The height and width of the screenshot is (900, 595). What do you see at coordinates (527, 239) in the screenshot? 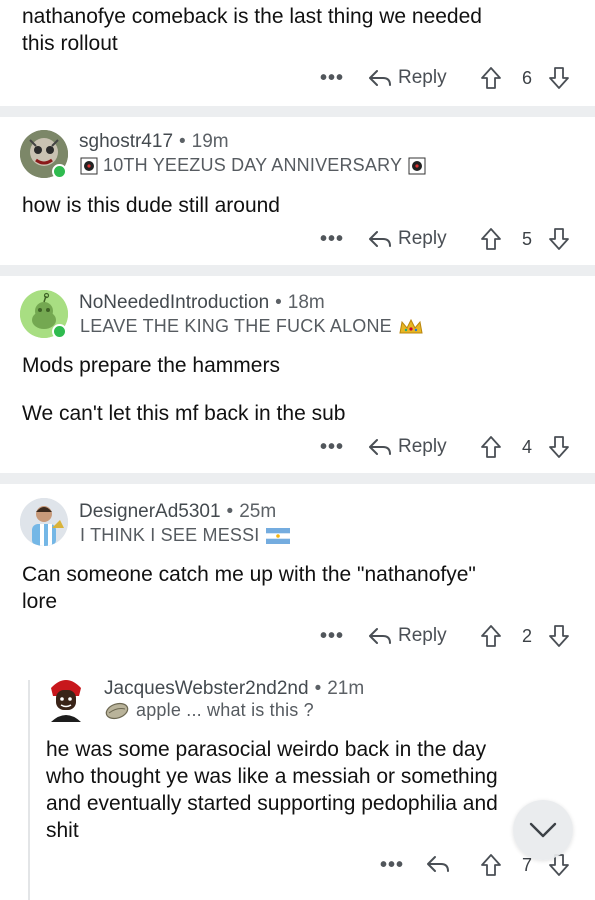
I see `vote-count: 5` at bounding box center [527, 239].